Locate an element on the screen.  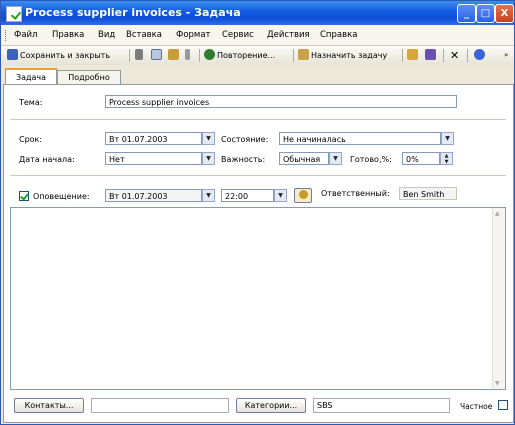
help-button is located at coordinates (480, 55).